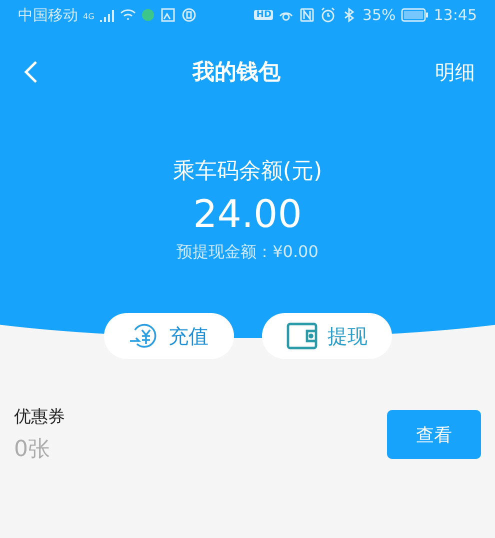 Image resolution: width=495 pixels, height=538 pixels. Describe the element at coordinates (168, 15) in the screenshot. I see `image-icon` at that location.